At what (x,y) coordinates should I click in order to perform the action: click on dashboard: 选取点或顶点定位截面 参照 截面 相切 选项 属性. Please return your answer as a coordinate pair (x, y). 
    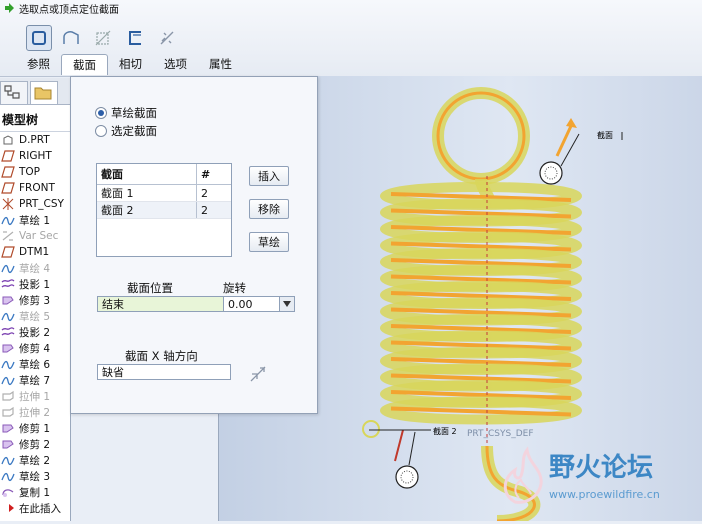
    Looking at the image, I should click on (351, 38).